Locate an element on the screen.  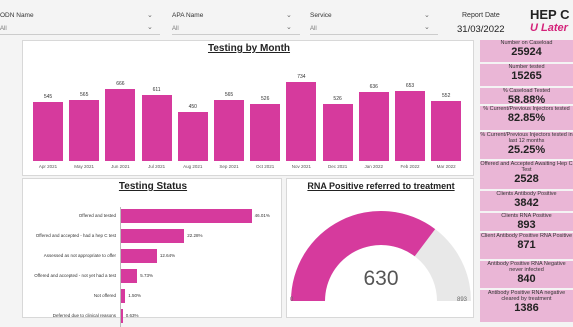
logo: HEP C U Later is located at coordinates (551, 24).